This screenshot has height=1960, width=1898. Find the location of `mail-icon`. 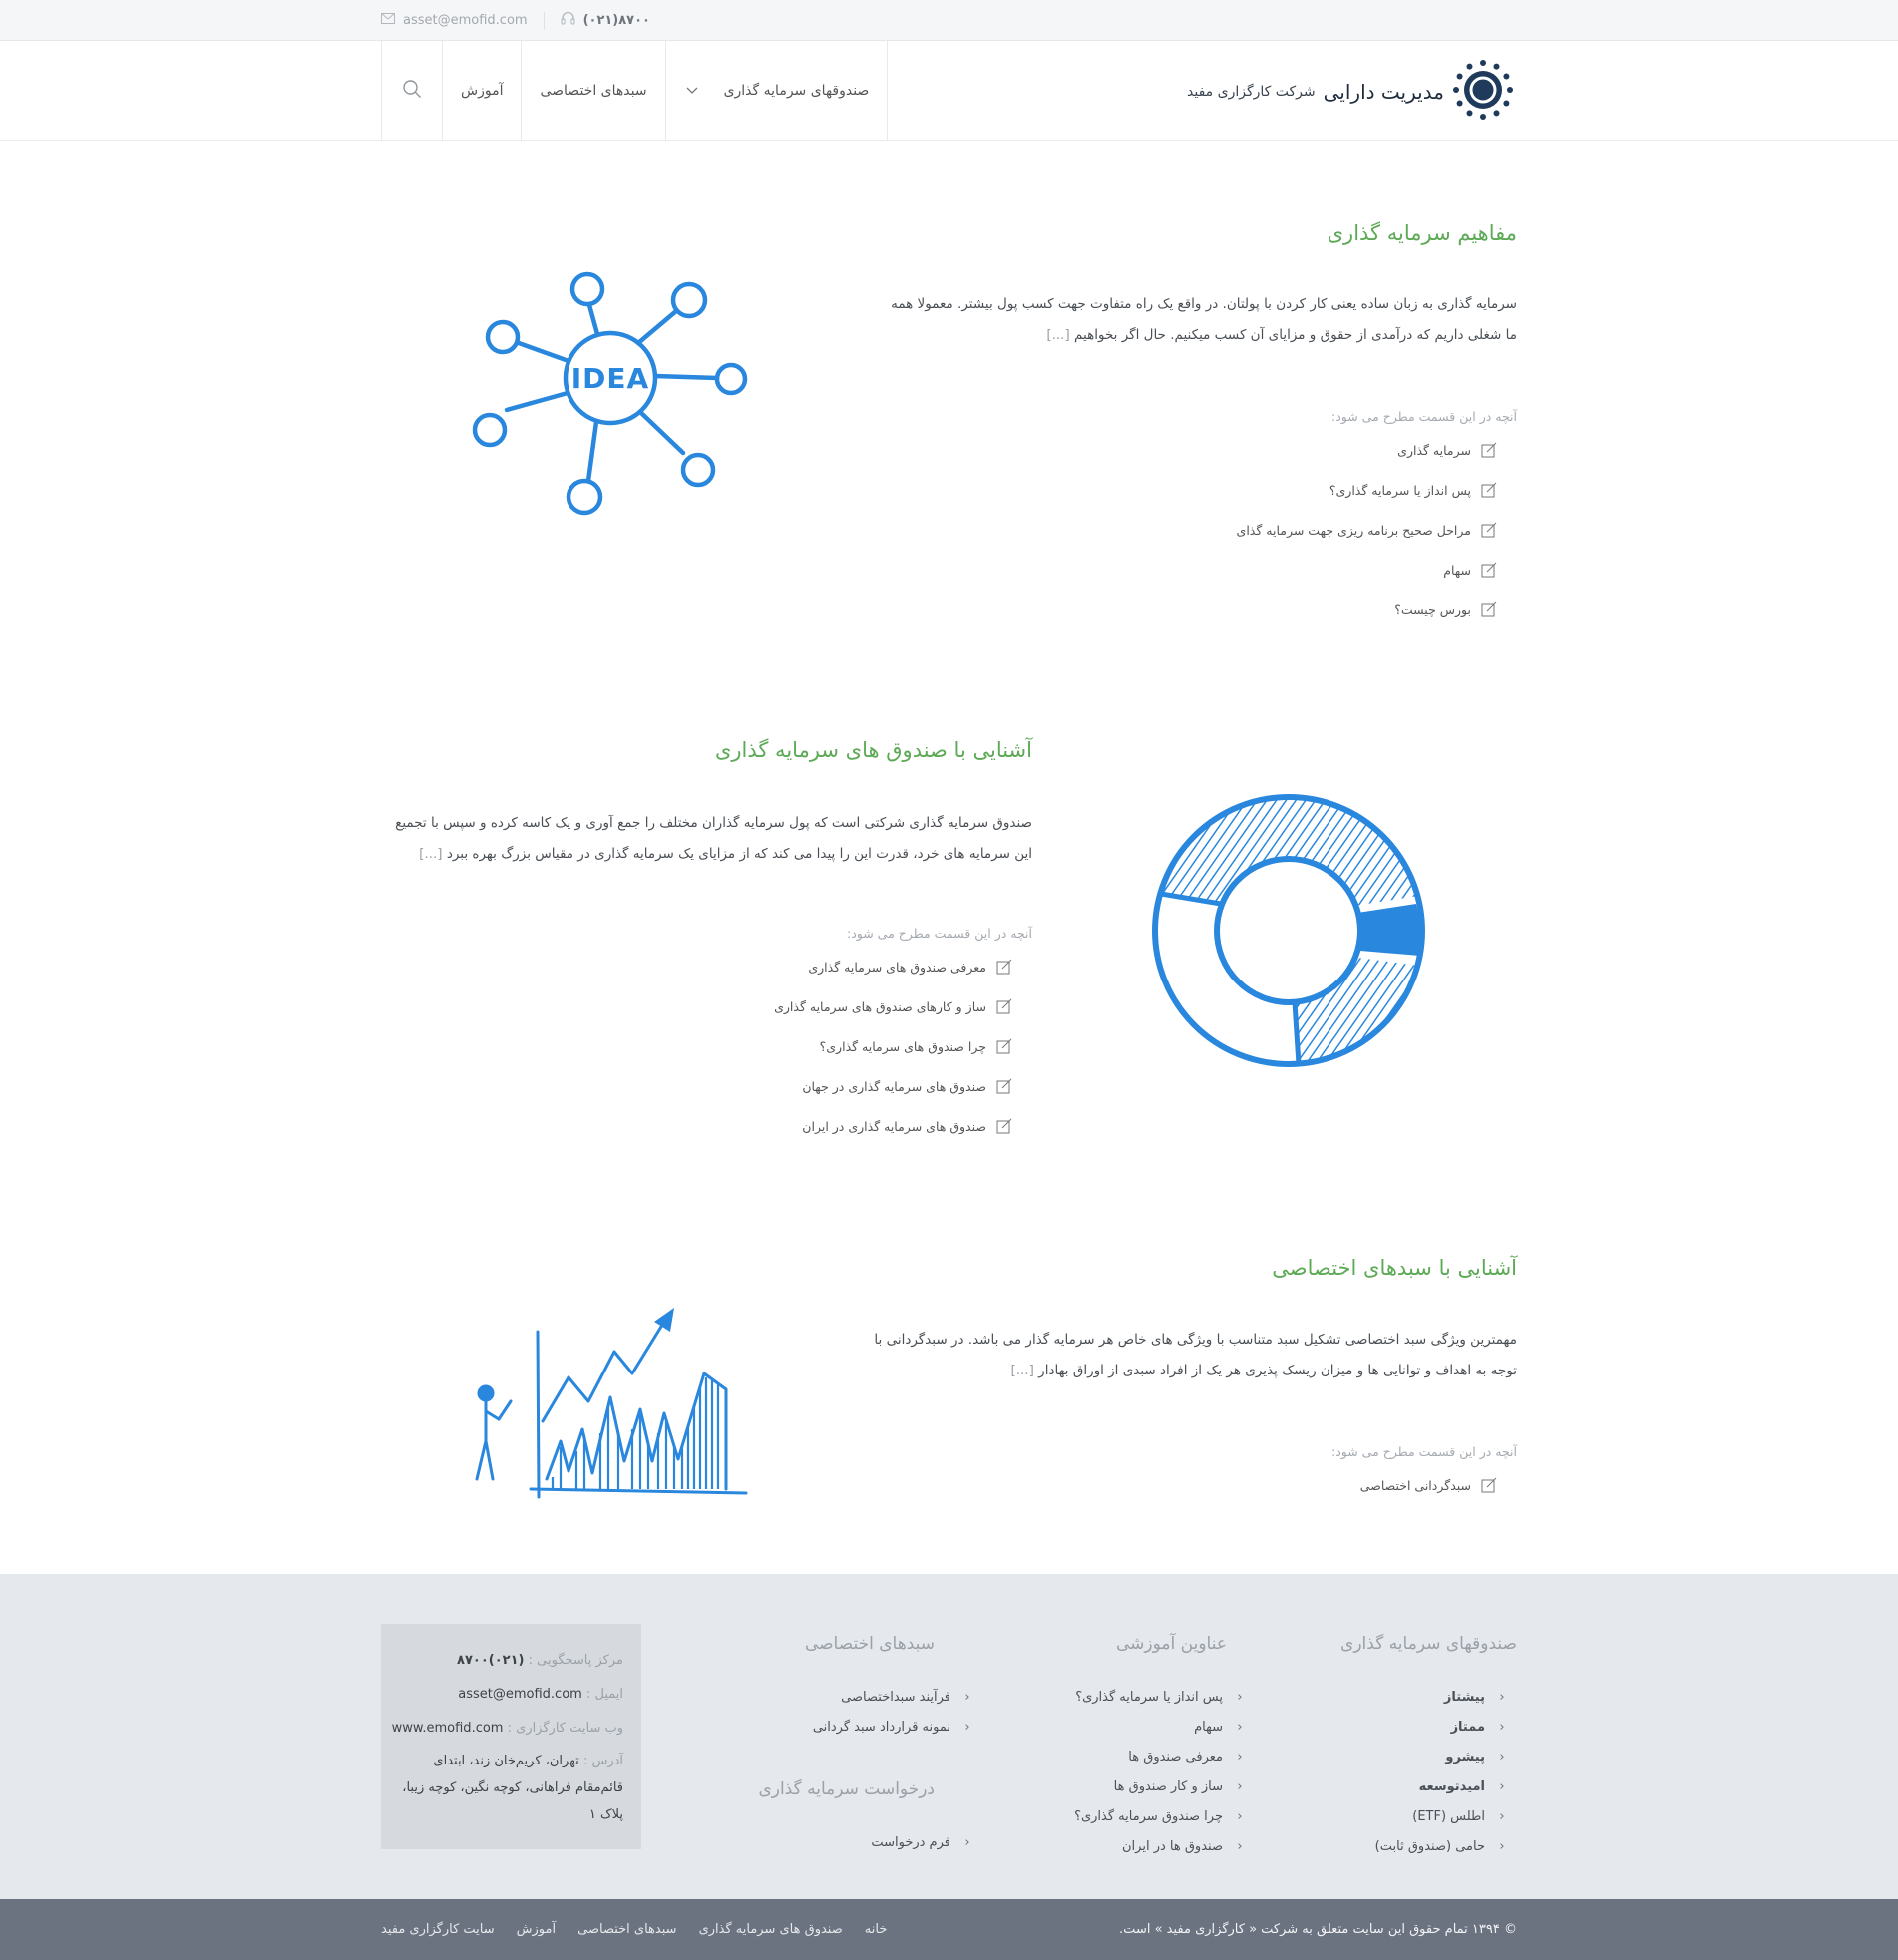

mail-icon is located at coordinates (388, 21).